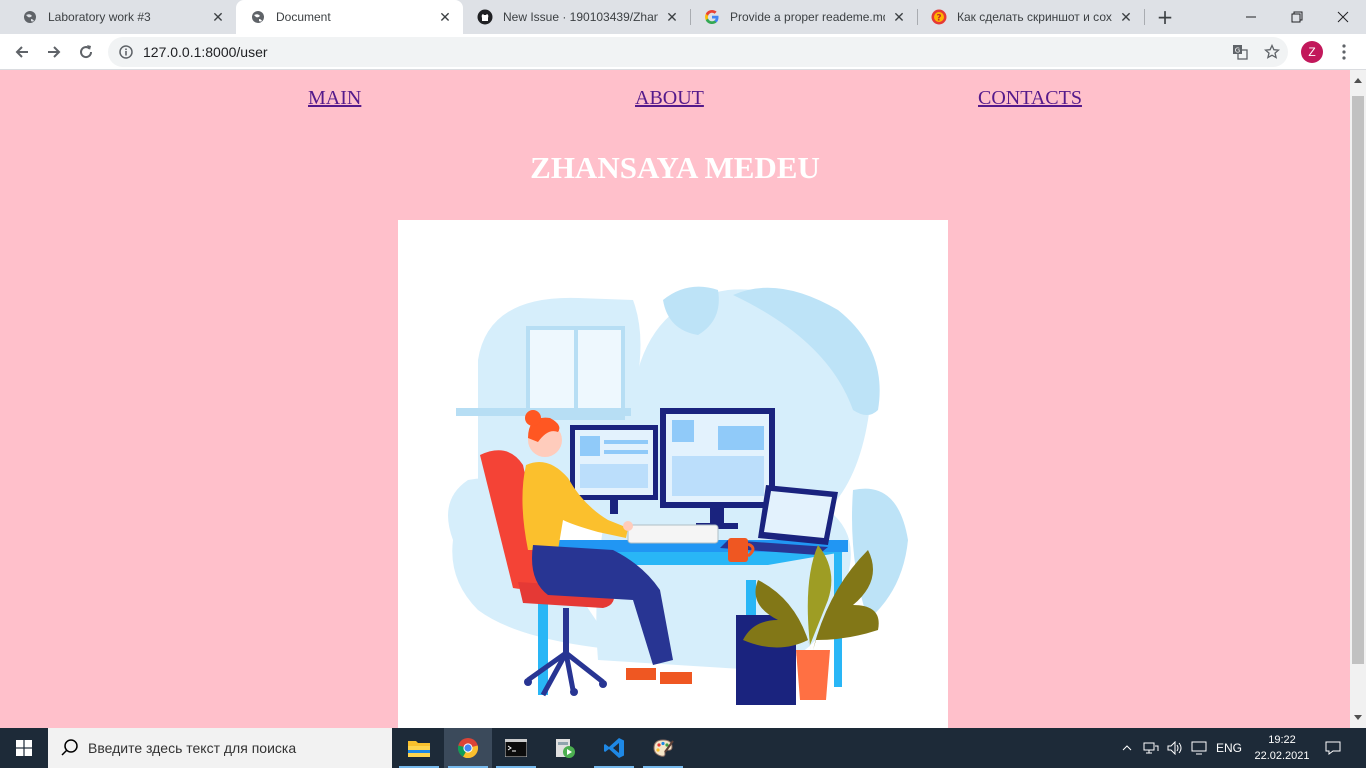  Describe the element at coordinates (1151, 748) in the screenshot. I see `network-icon` at that location.